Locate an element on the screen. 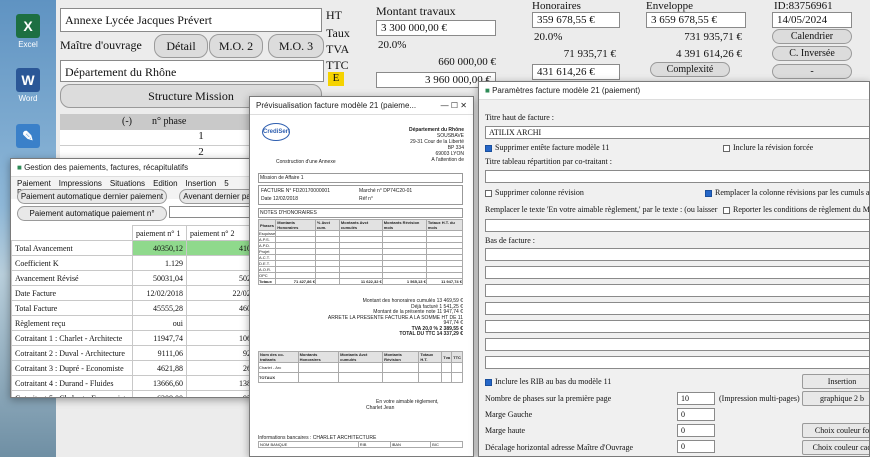 This screenshot has width=870, height=457. payment-value: oui is located at coordinates (159, 323).